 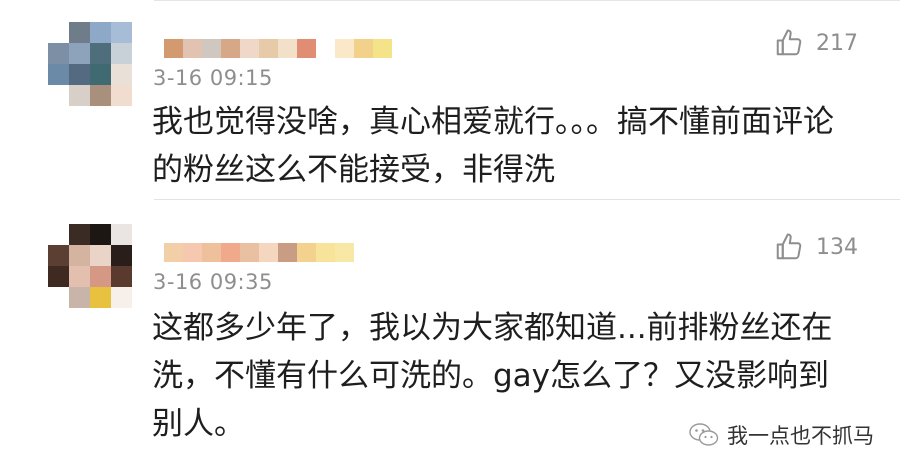 I want to click on like-count: 134, so click(x=837, y=247).